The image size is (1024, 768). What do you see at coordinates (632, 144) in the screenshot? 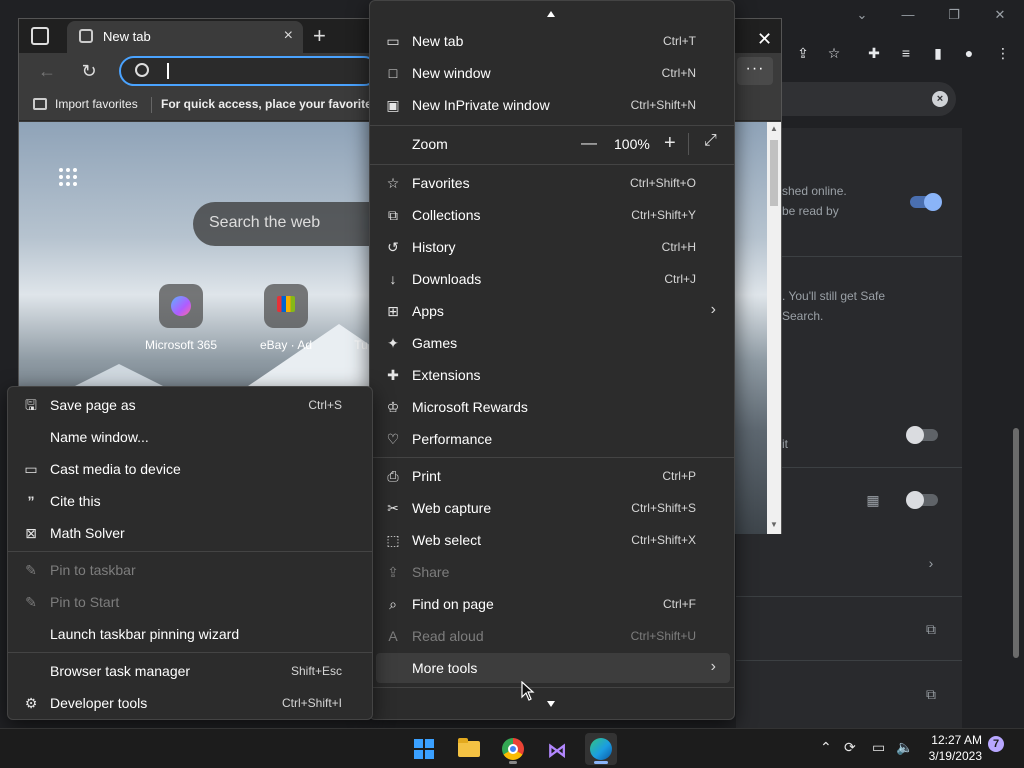
I see `zoom-level: 100%` at bounding box center [632, 144].